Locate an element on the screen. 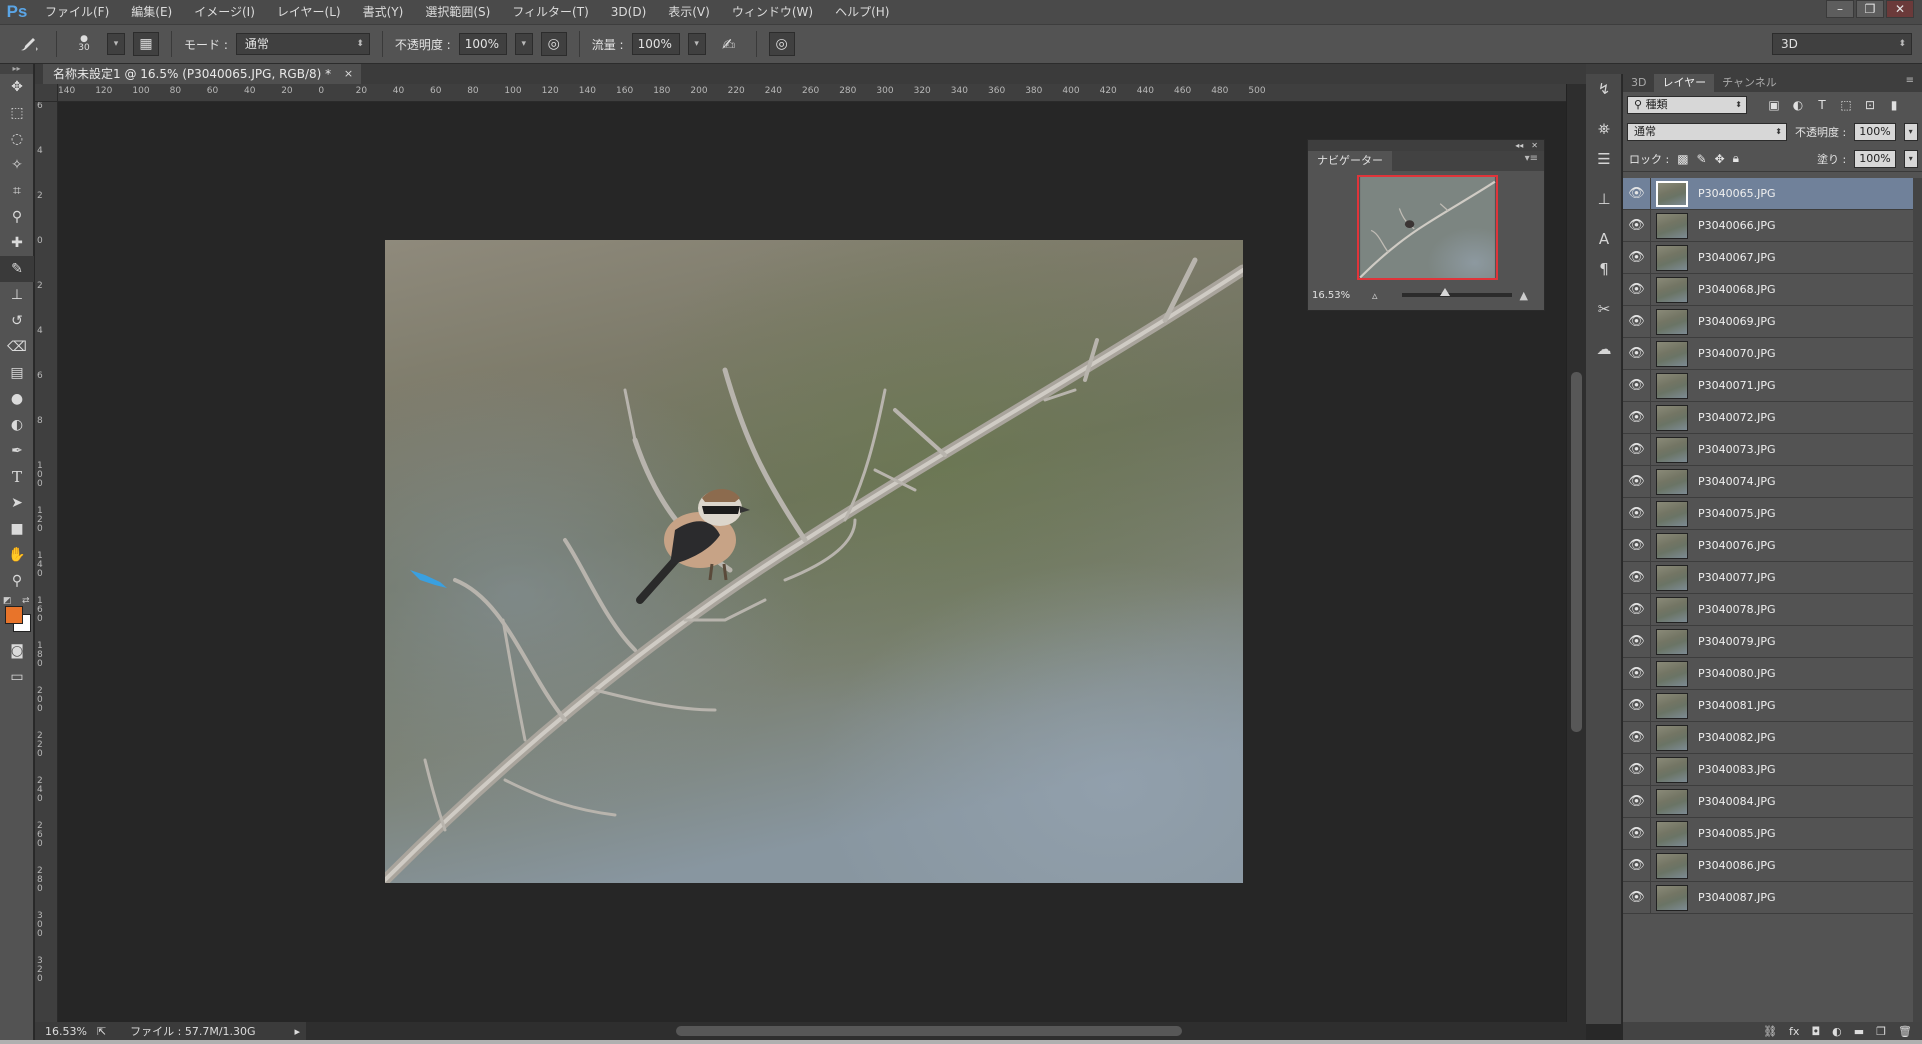 This screenshot has height=1044, width=1922. menu-select: 選択範囲(S) is located at coordinates (457, 12).